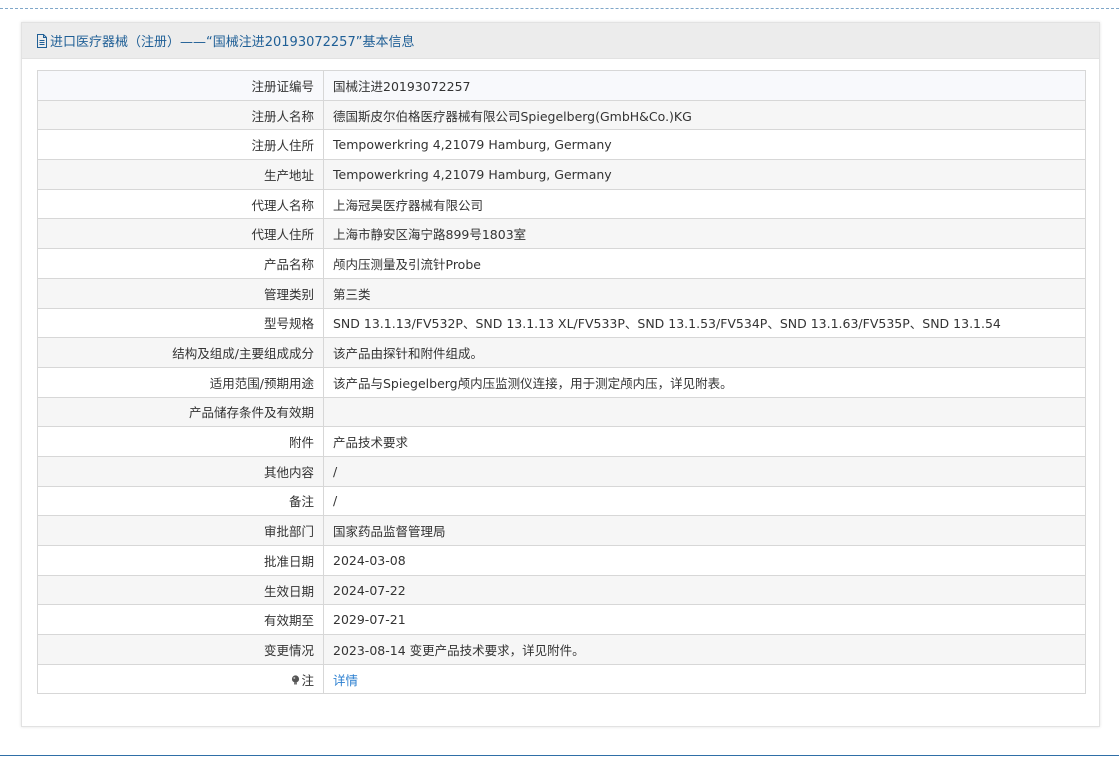 This screenshot has width=1119, height=758. I want to click on table-row: 产品储存条件及有效期, so click(561, 412).